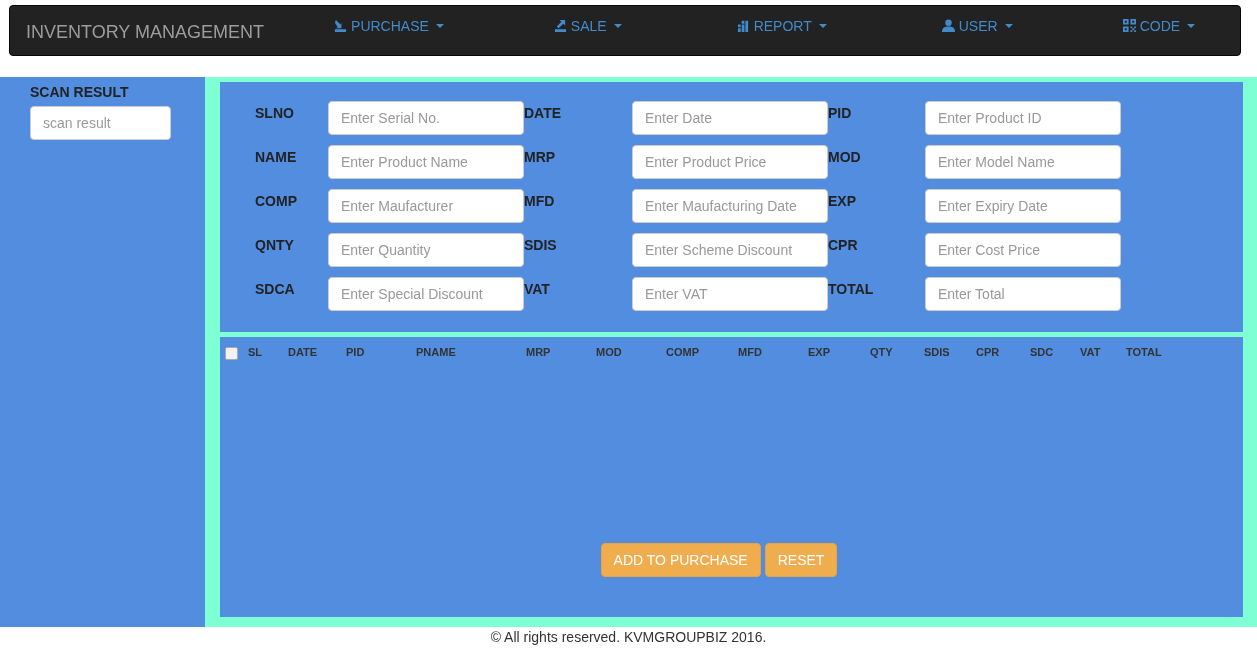 The width and height of the screenshot is (1257, 652). What do you see at coordinates (426, 118) in the screenshot?
I see `input-field: Enter Serial No.` at bounding box center [426, 118].